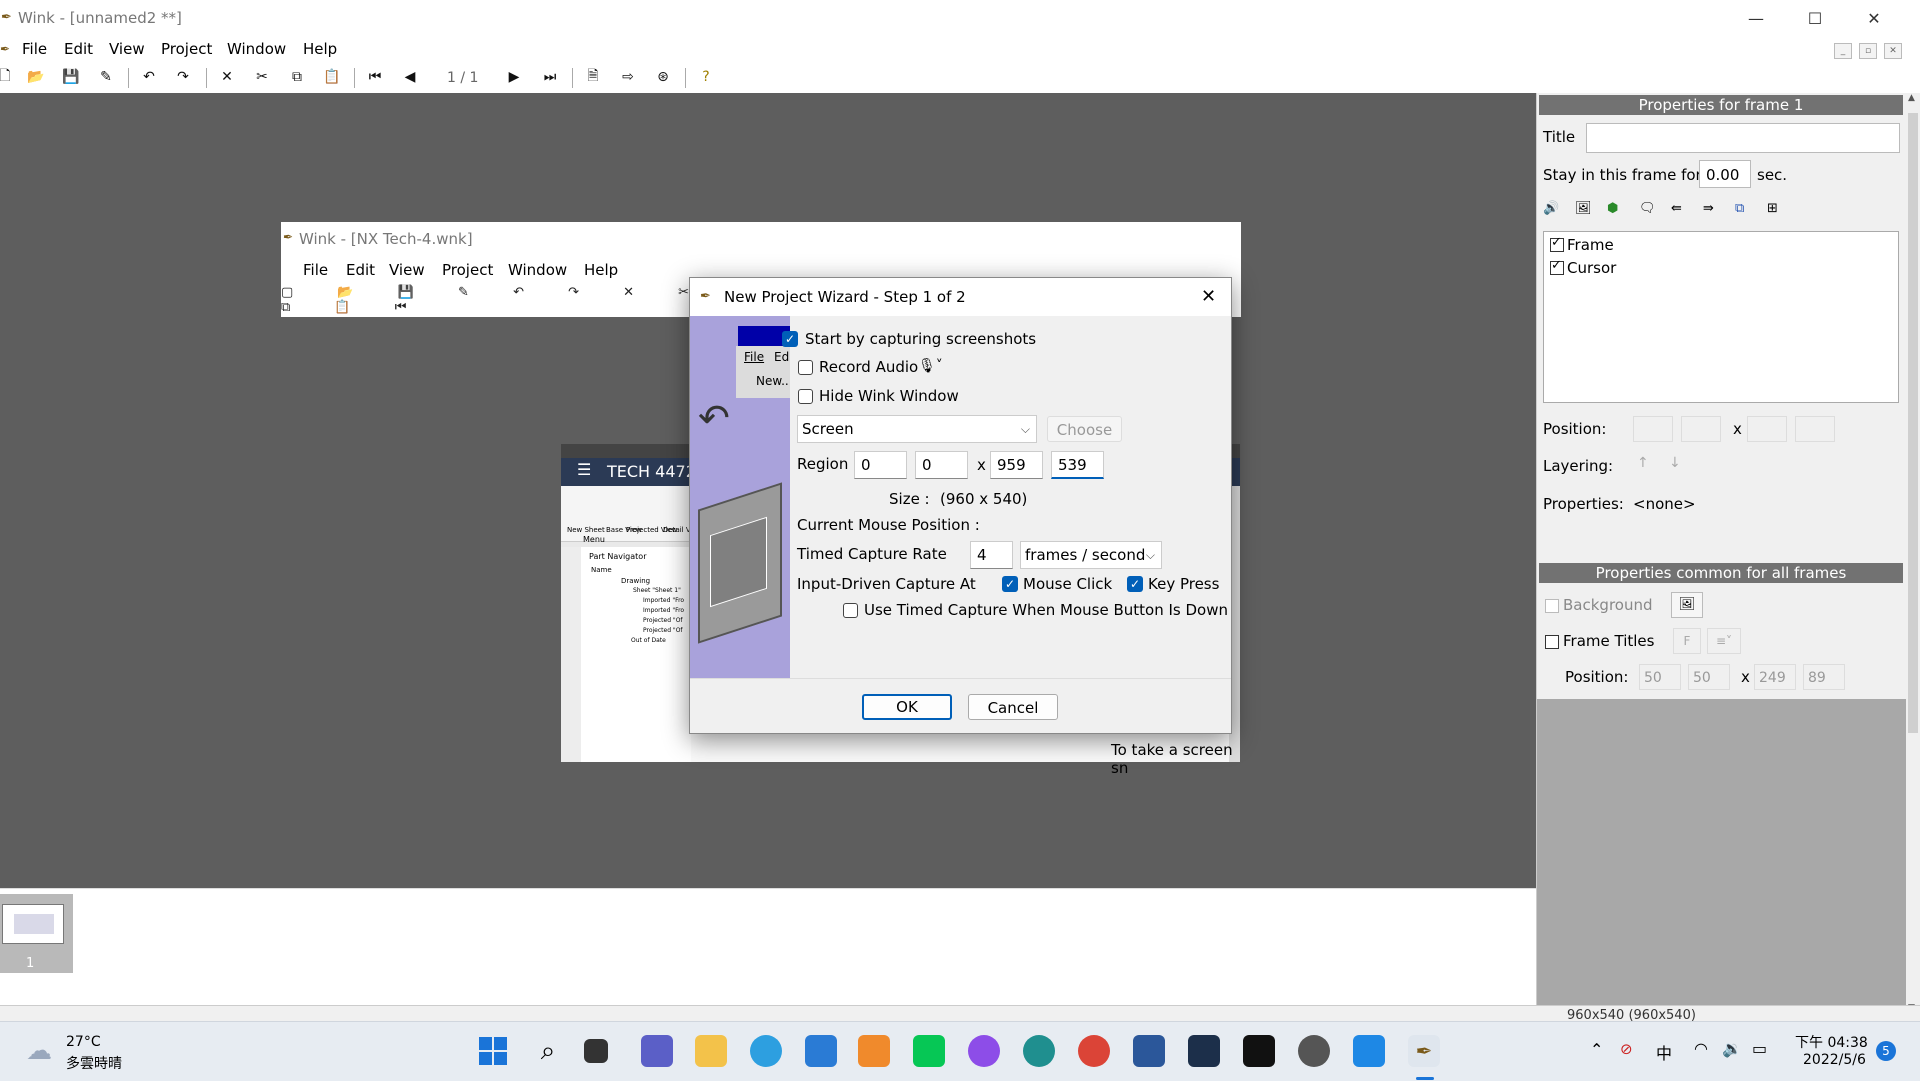 The image size is (1920, 1081). What do you see at coordinates (1708, 208) in the screenshot?
I see `callout-right-icon: ⇛` at bounding box center [1708, 208].